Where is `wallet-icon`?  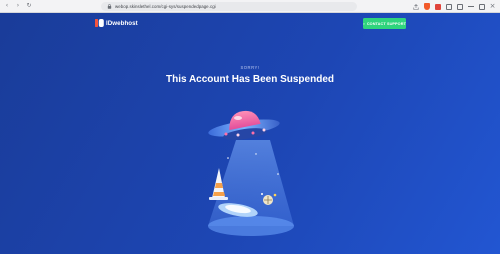 wallet-icon is located at coordinates (459, 6).